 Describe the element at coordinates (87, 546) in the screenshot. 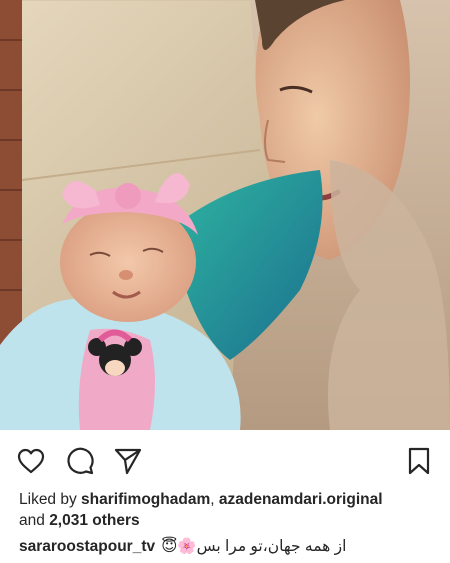

I see `caption-username: sararoostapour_tv` at that location.